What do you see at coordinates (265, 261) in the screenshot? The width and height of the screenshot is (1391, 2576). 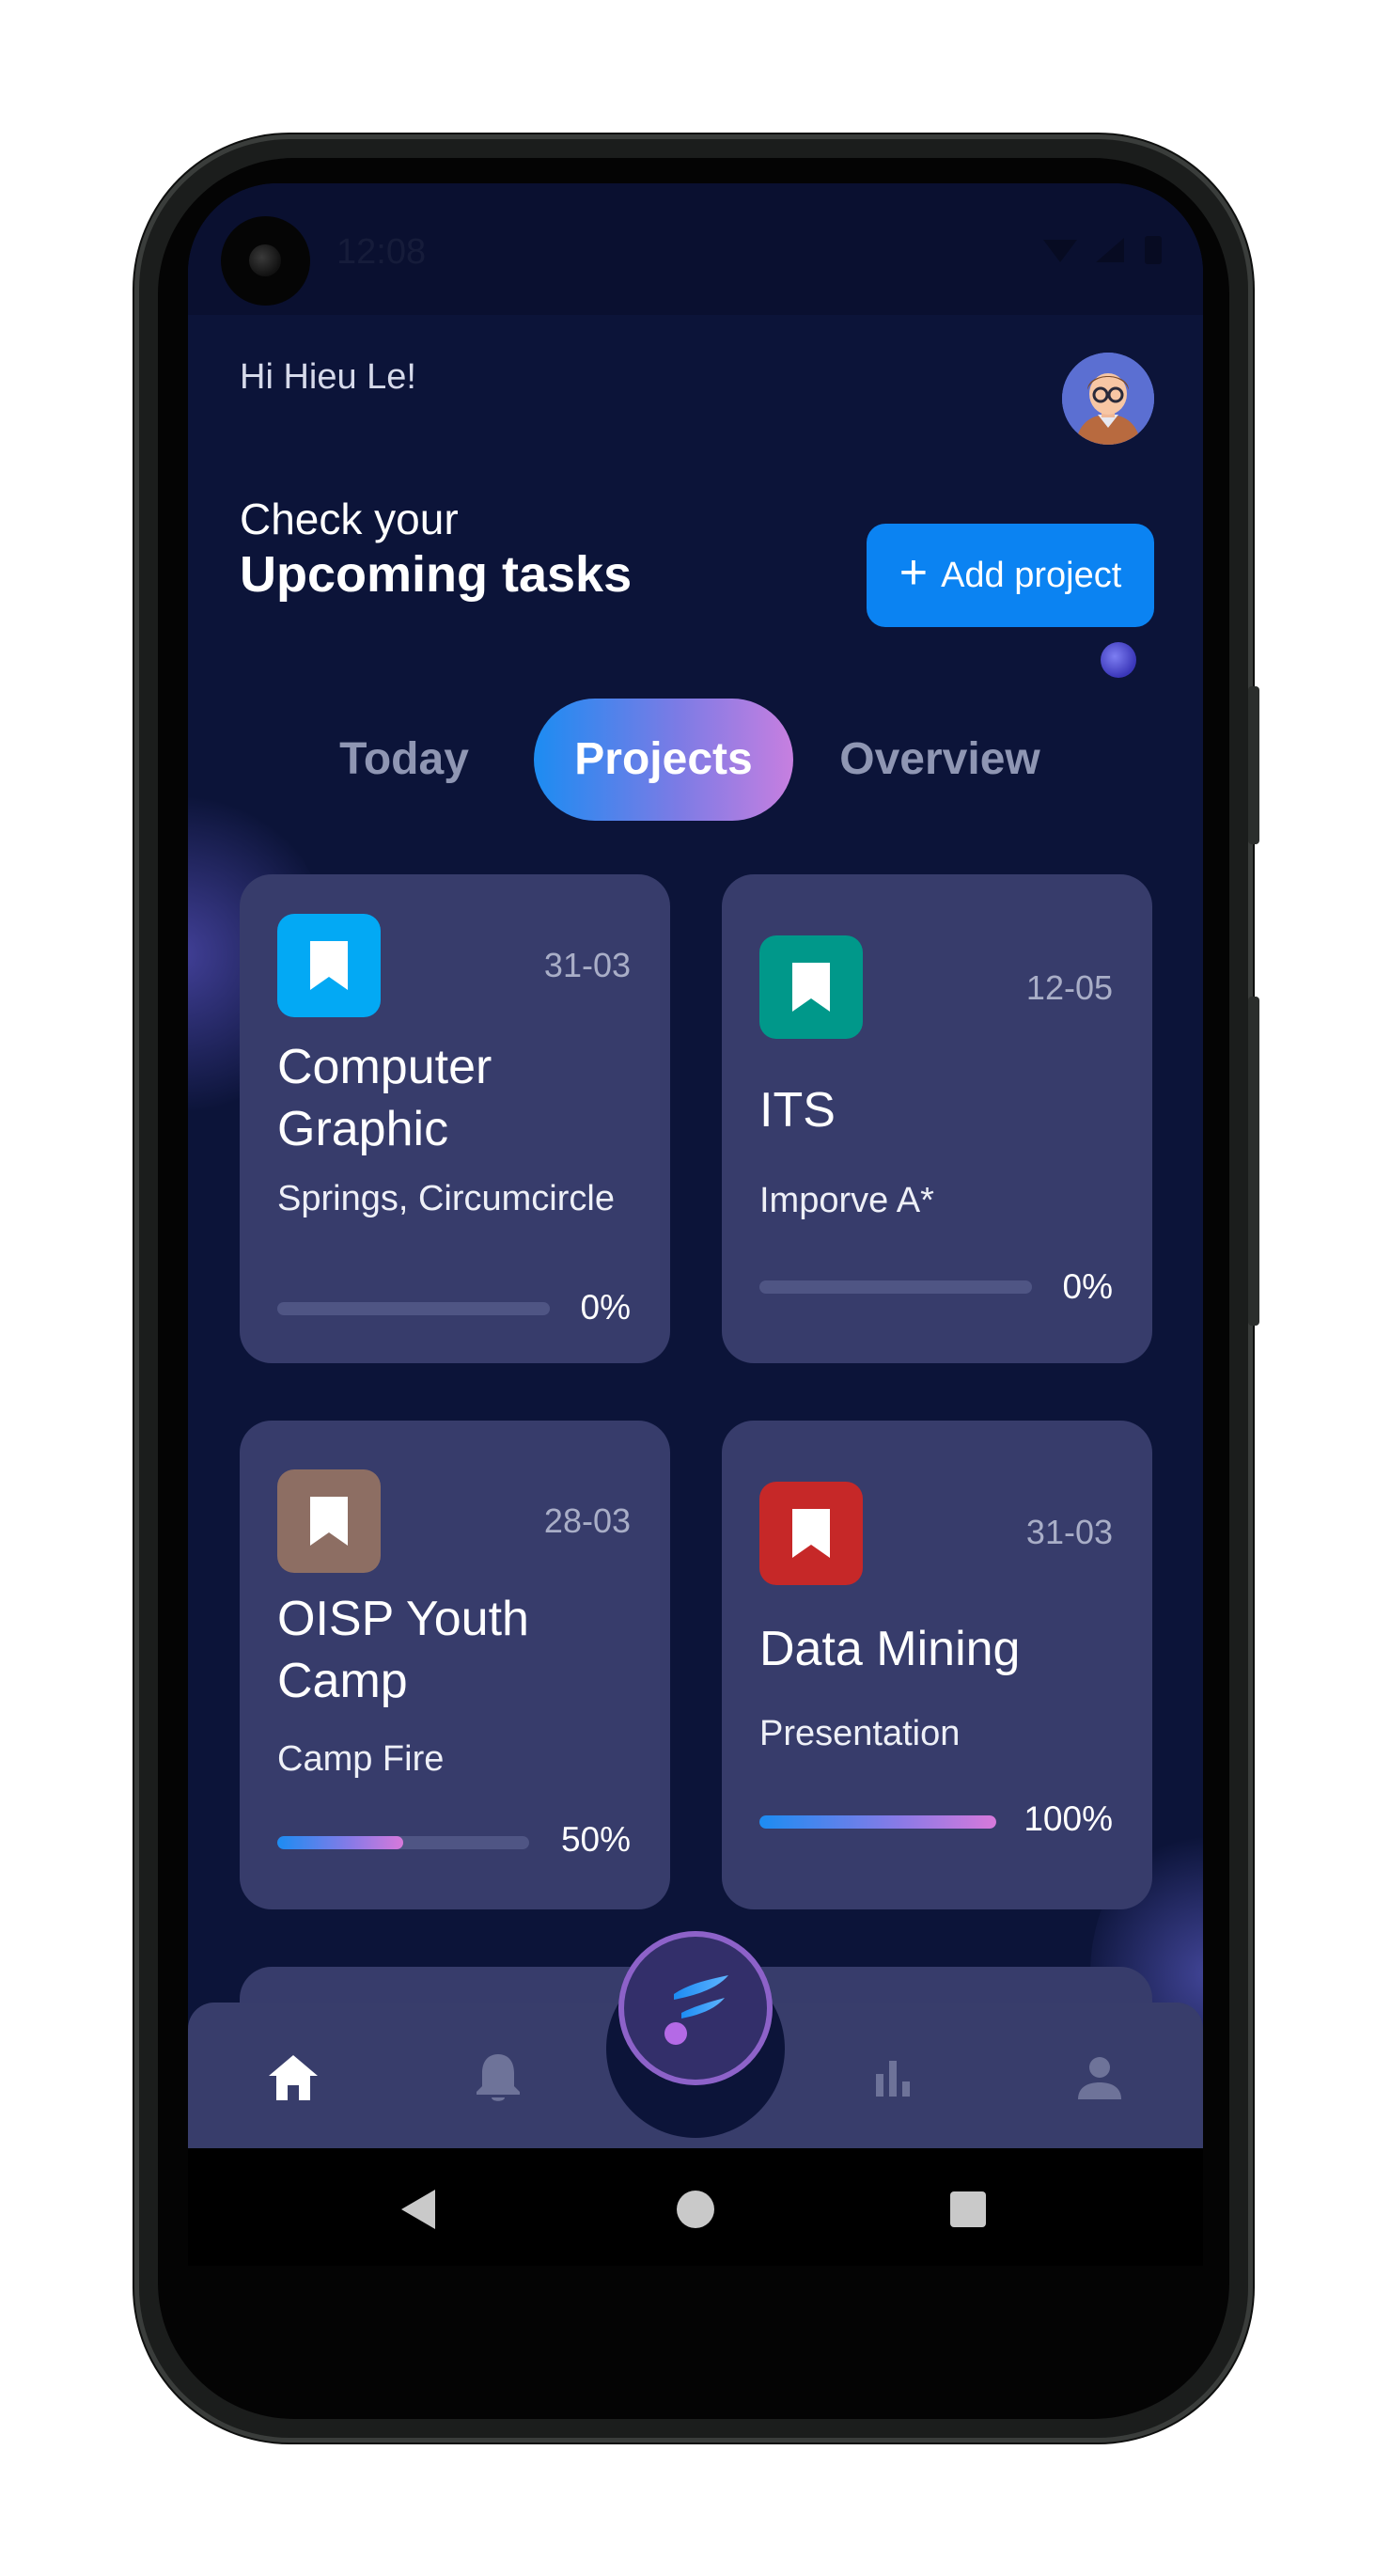 I see `front-camera` at bounding box center [265, 261].